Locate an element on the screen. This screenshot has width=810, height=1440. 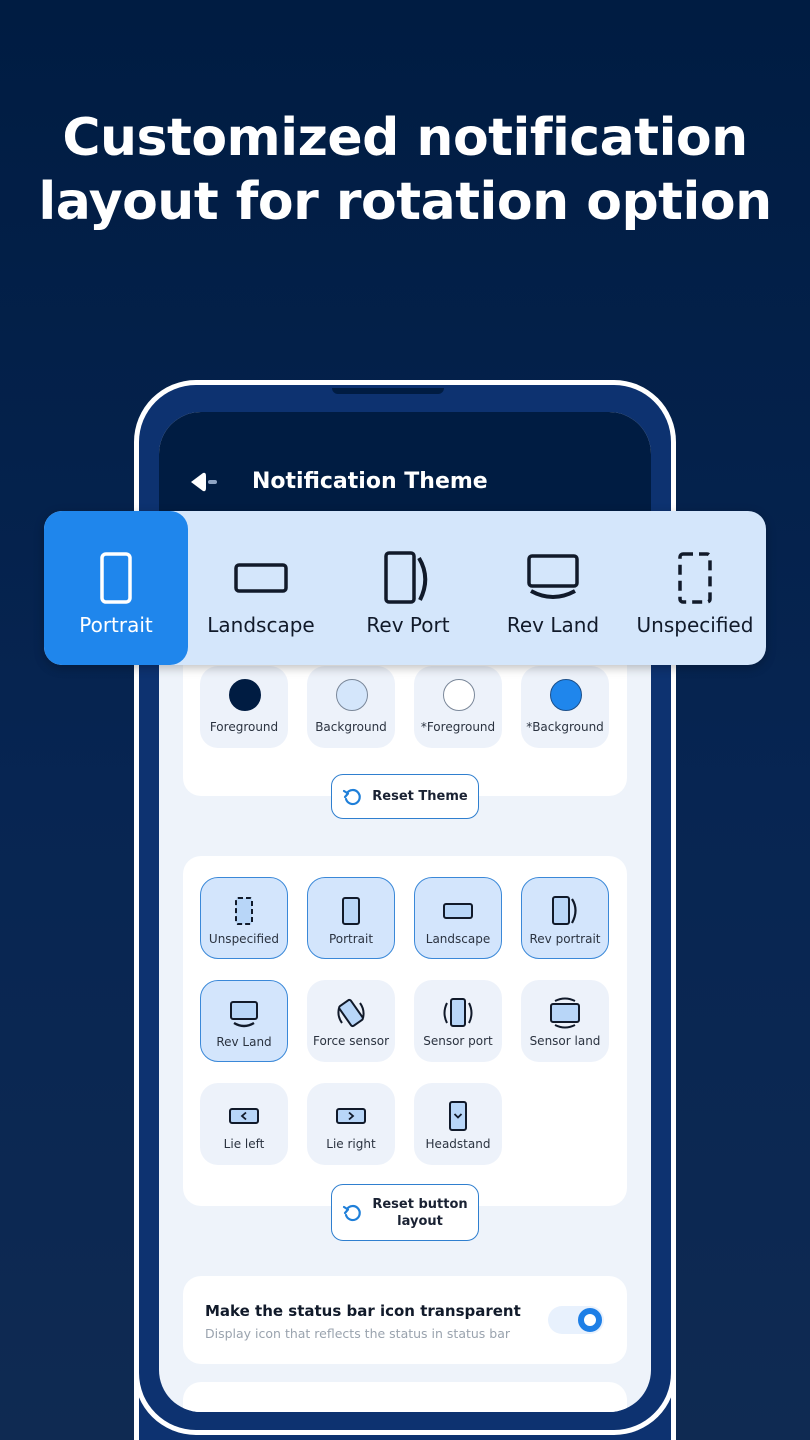
layout-button-unspecified: Unspecified is located at coordinates (244, 918).